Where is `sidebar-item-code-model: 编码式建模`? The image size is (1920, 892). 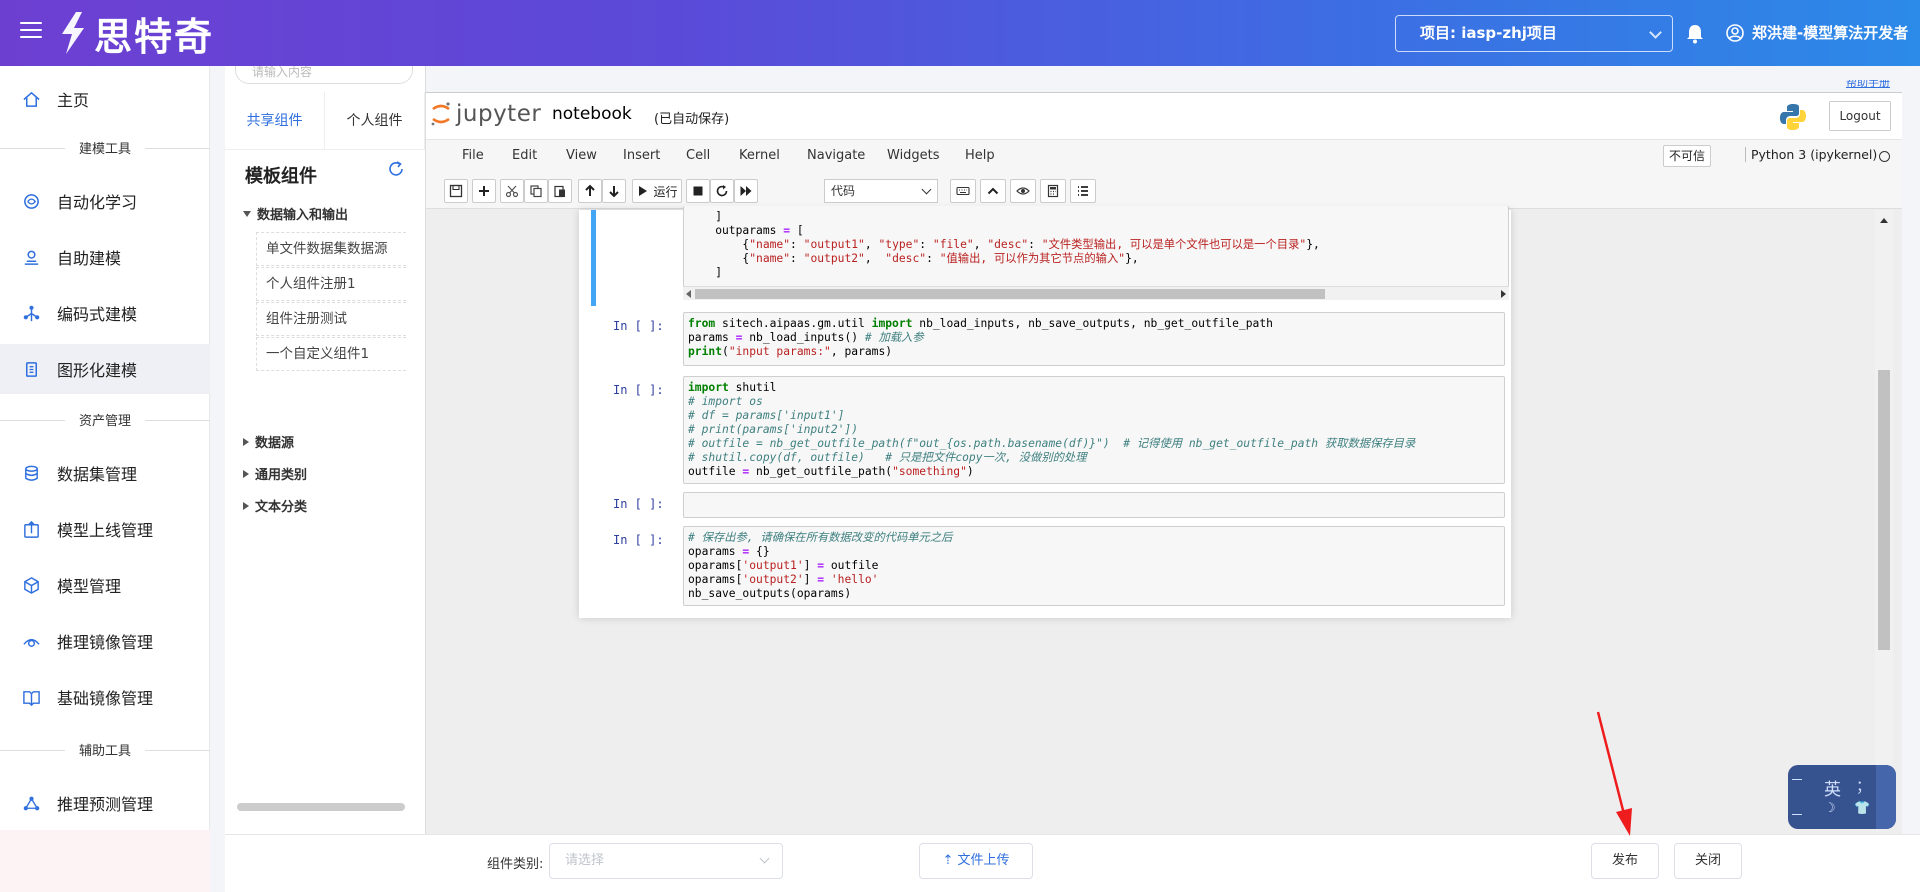
sidebar-item-code-model: 编码式建模 is located at coordinates (105, 313).